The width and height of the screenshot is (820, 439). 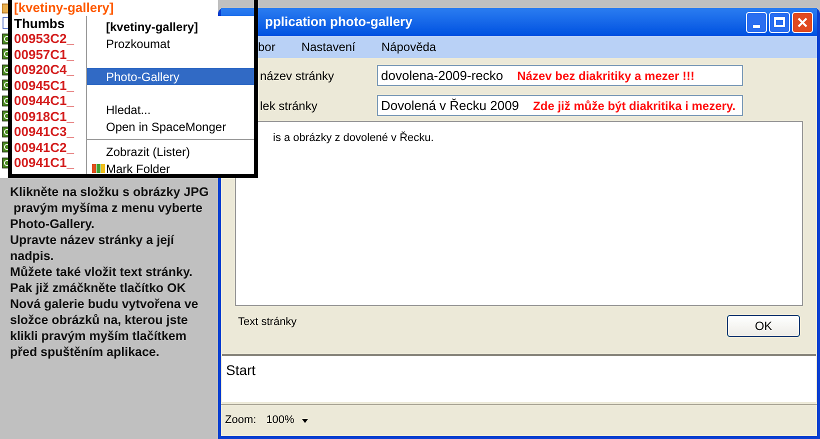 What do you see at coordinates (779, 22) in the screenshot?
I see `maximize-button` at bounding box center [779, 22].